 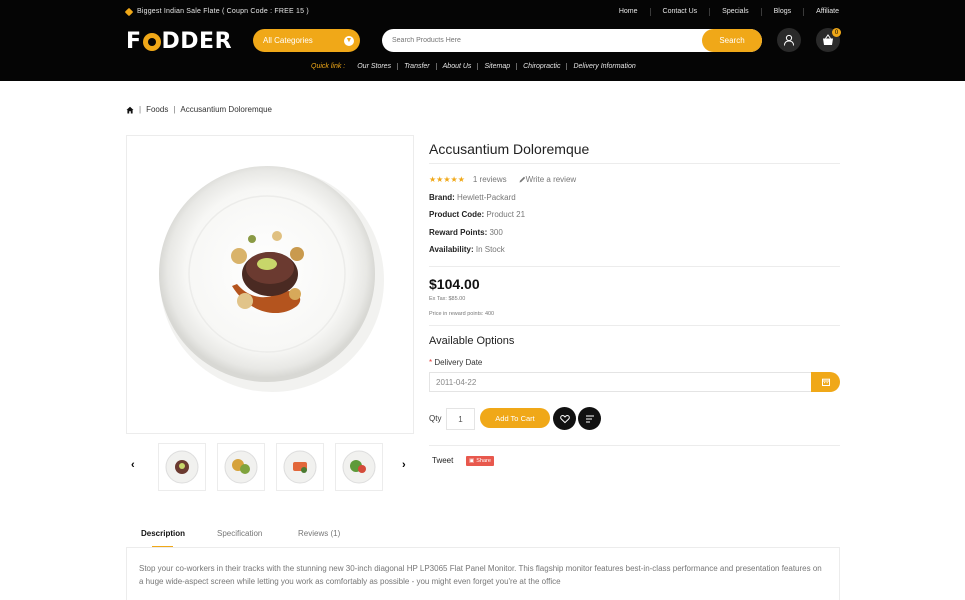 What do you see at coordinates (319, 533) in the screenshot?
I see `tab-reviews: Reviews (1)` at bounding box center [319, 533].